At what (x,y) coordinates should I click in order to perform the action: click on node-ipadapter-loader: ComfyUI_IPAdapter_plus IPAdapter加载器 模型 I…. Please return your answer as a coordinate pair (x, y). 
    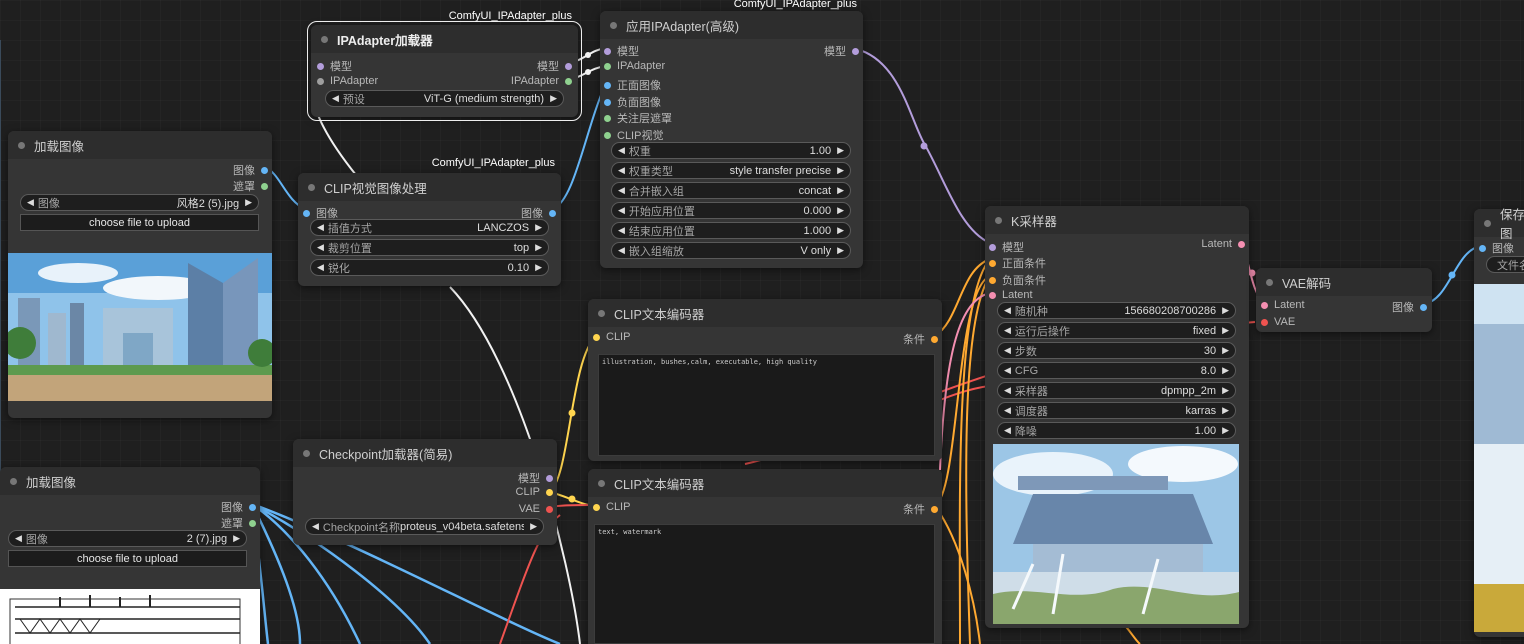
    Looking at the image, I should click on (444, 65).